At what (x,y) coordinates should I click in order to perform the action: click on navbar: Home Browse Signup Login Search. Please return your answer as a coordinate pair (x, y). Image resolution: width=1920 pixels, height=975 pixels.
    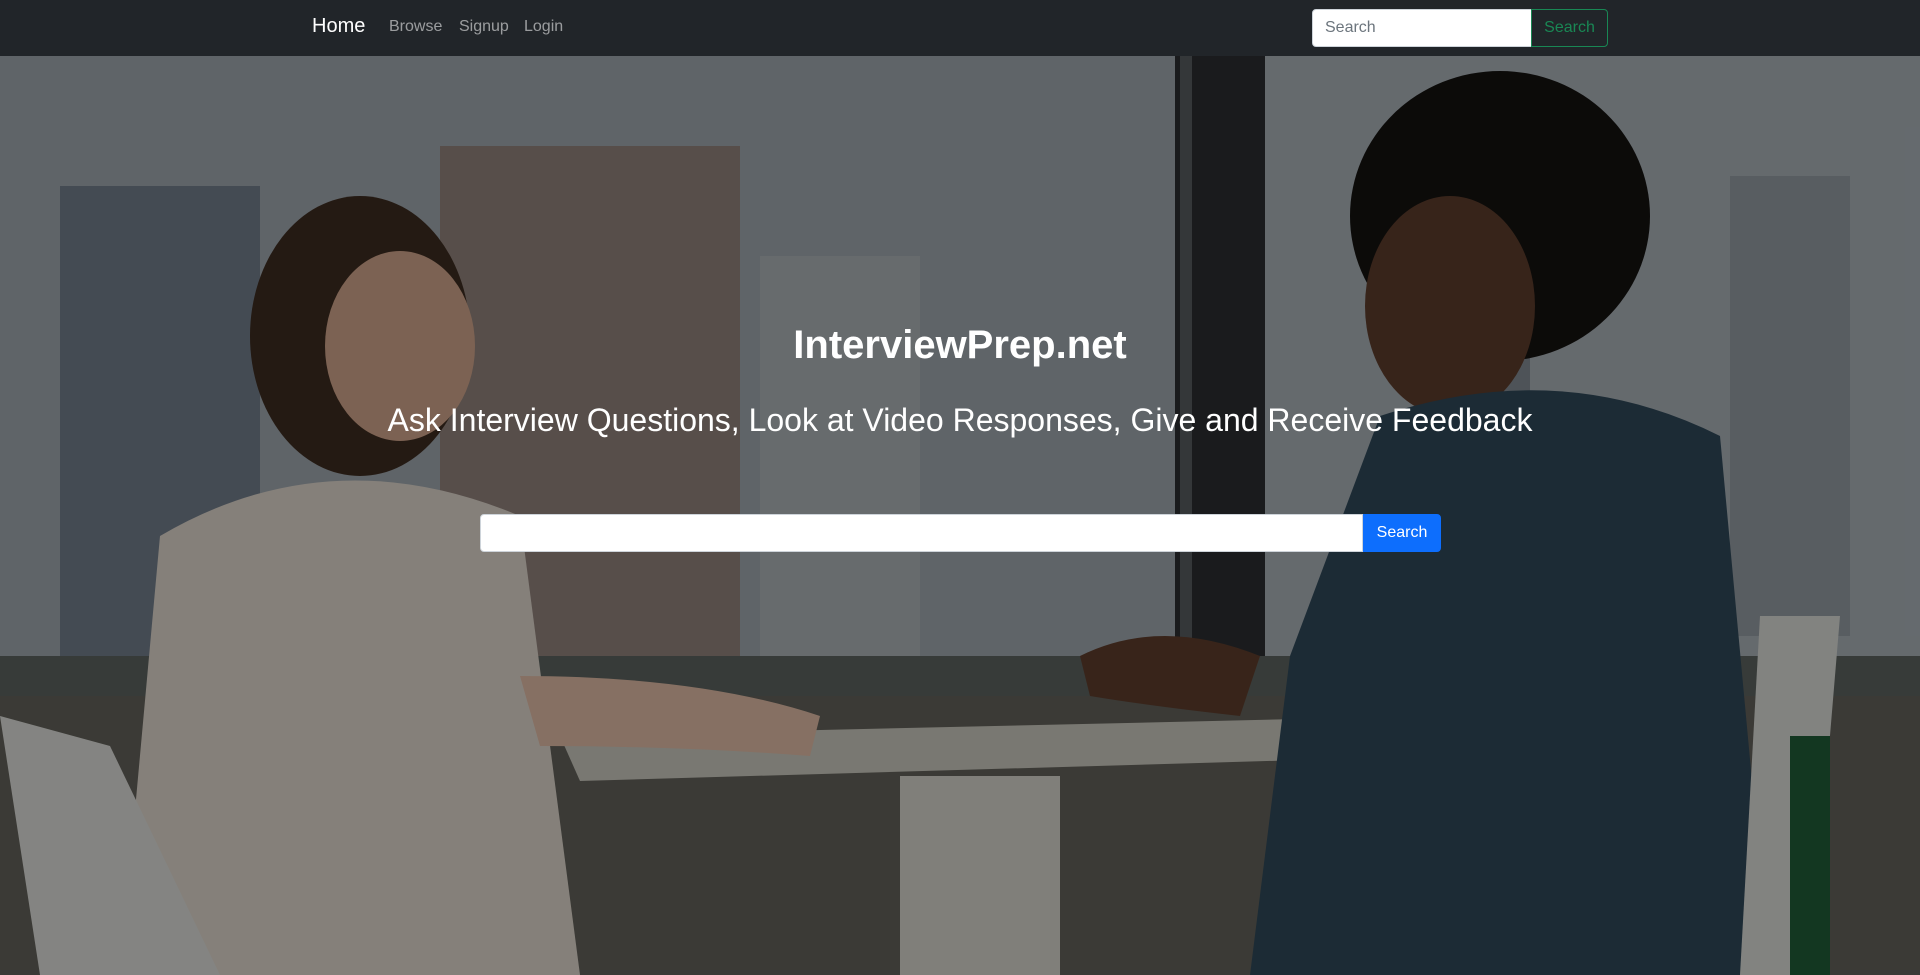
    Looking at the image, I should click on (960, 28).